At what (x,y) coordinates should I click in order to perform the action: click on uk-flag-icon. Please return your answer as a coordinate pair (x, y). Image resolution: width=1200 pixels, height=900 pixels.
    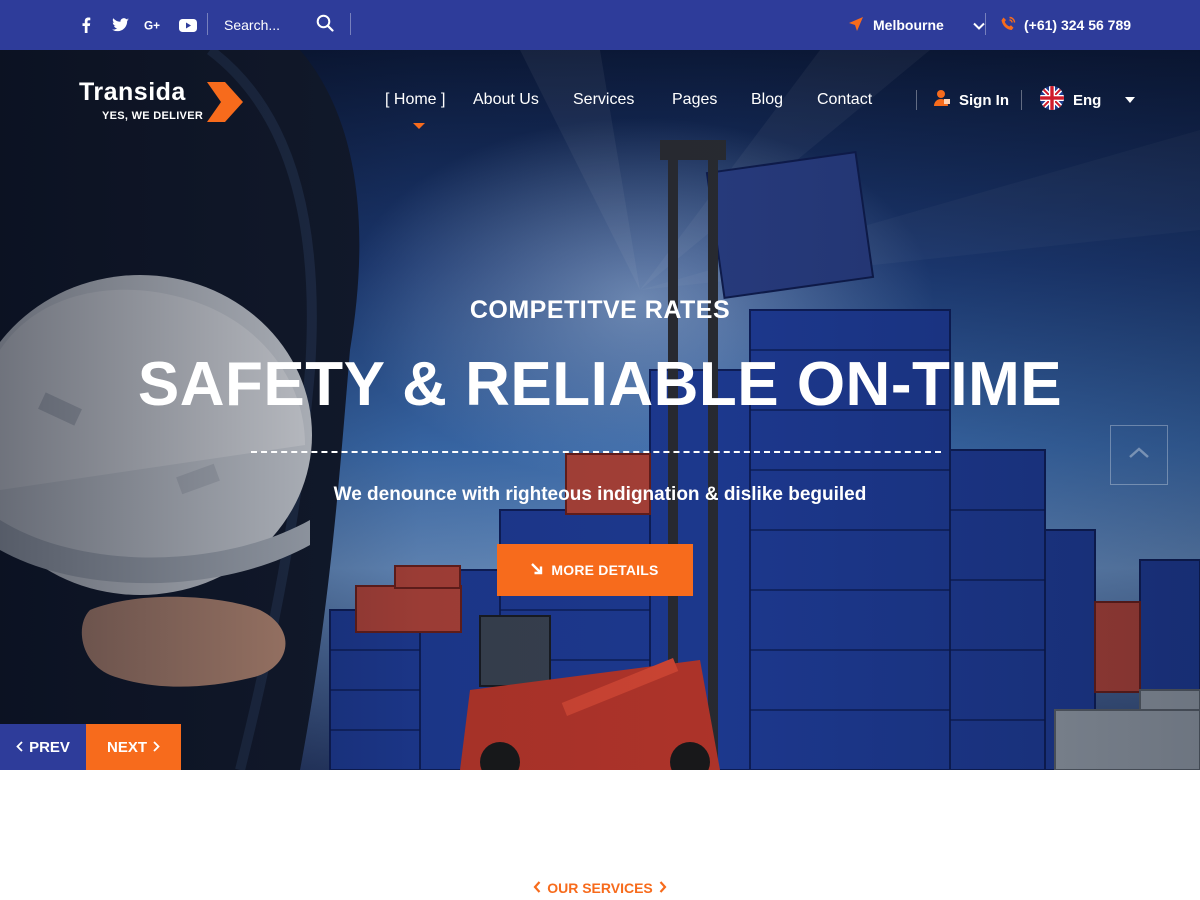
    Looking at the image, I should click on (1052, 100).